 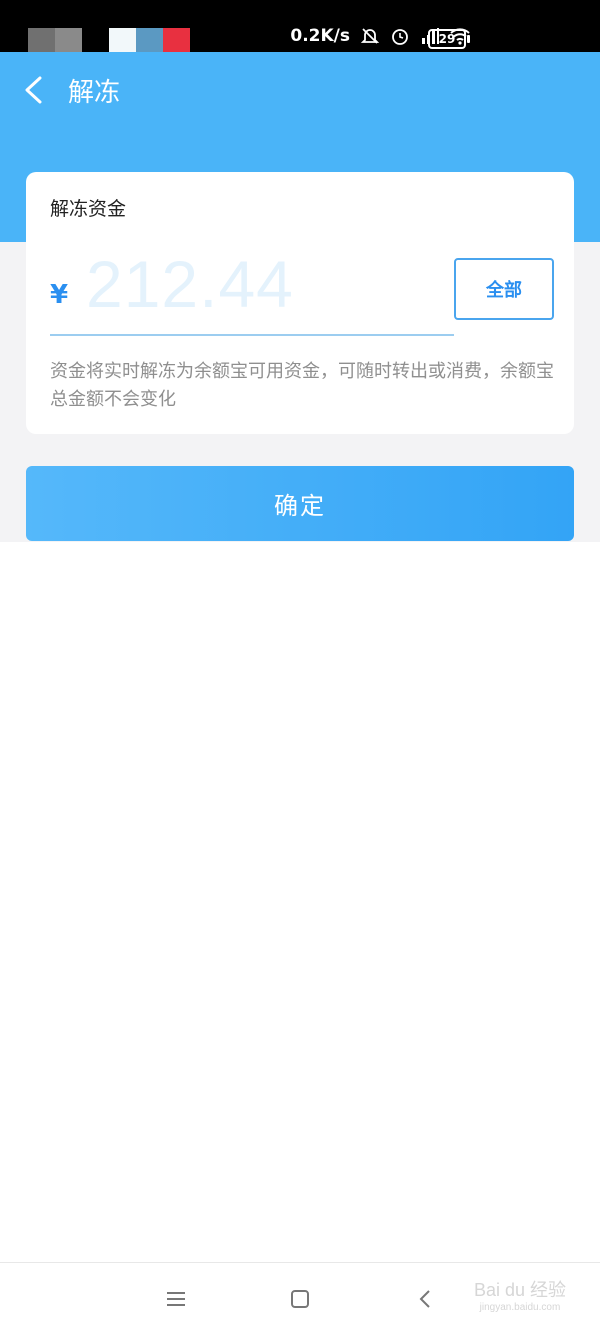 What do you see at coordinates (426, 1299) in the screenshot?
I see `back-icon` at bounding box center [426, 1299].